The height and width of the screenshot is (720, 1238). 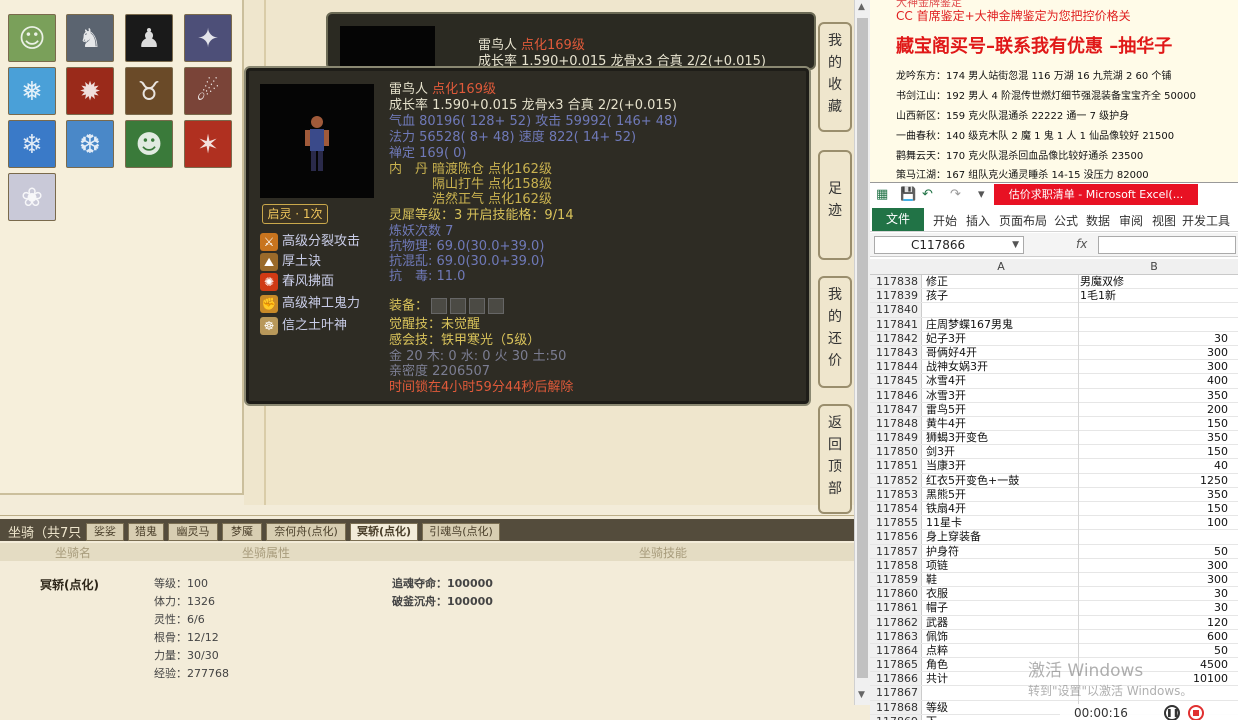 I want to click on table-row: 117845 冰雪4开 400, so click(x=1054, y=381).